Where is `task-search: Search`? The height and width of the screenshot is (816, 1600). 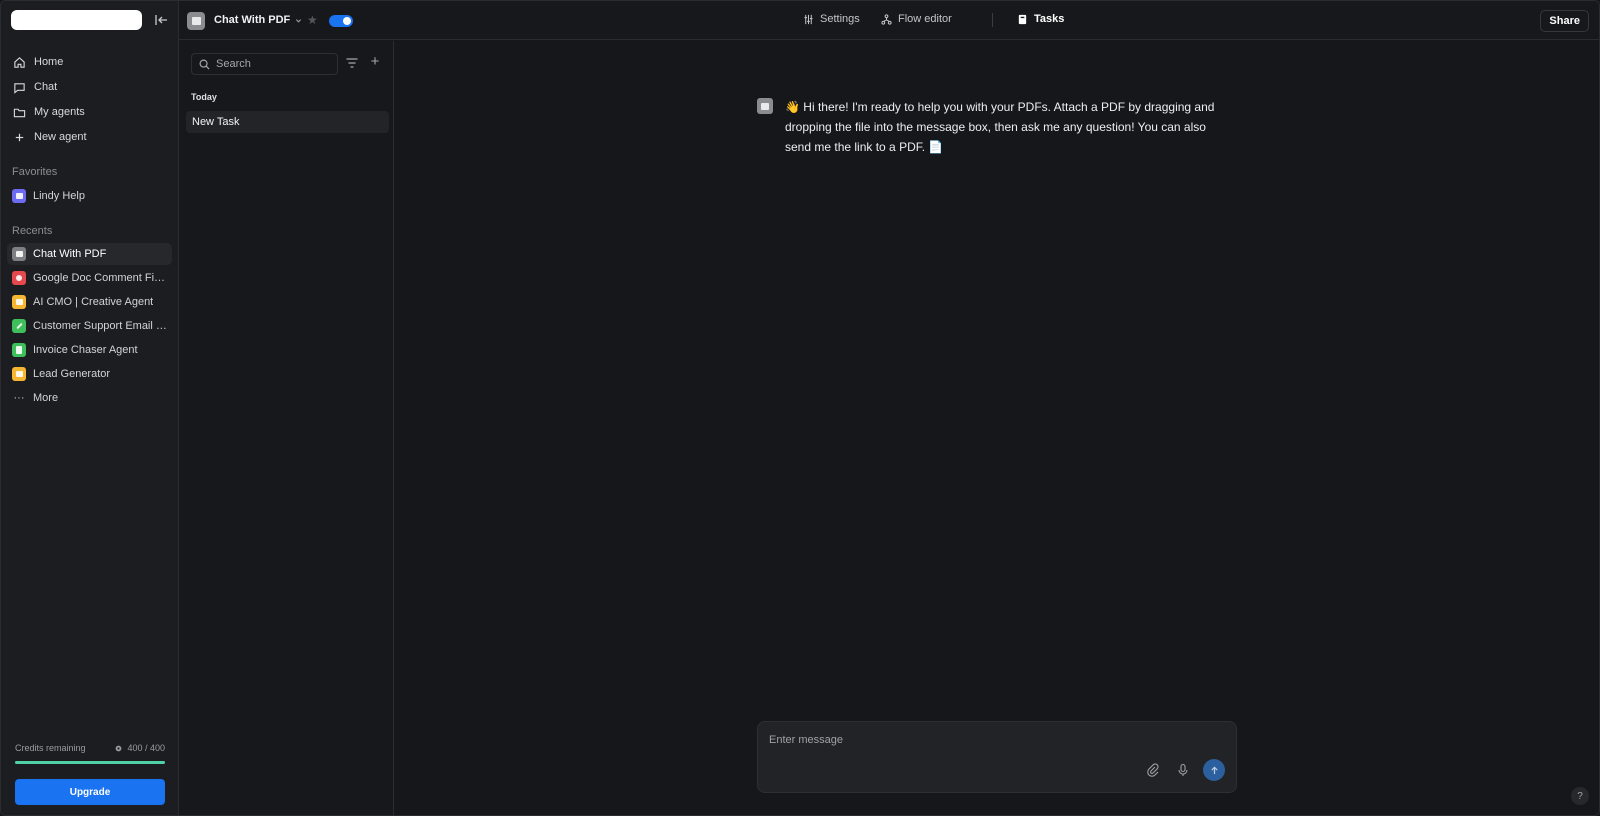 task-search: Search is located at coordinates (264, 64).